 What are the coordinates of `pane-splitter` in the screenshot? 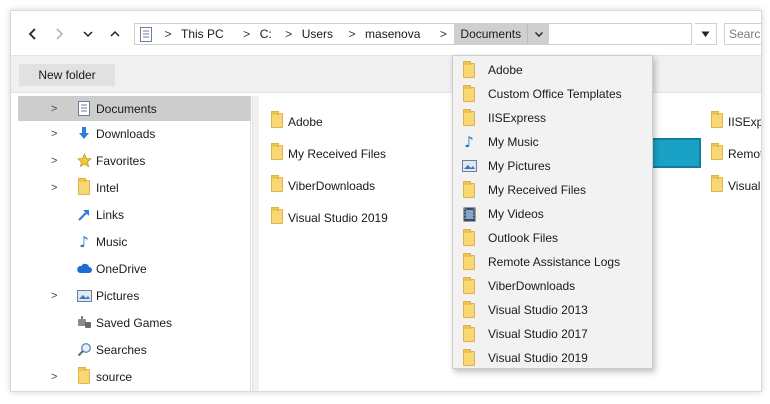 It's located at (255, 243).